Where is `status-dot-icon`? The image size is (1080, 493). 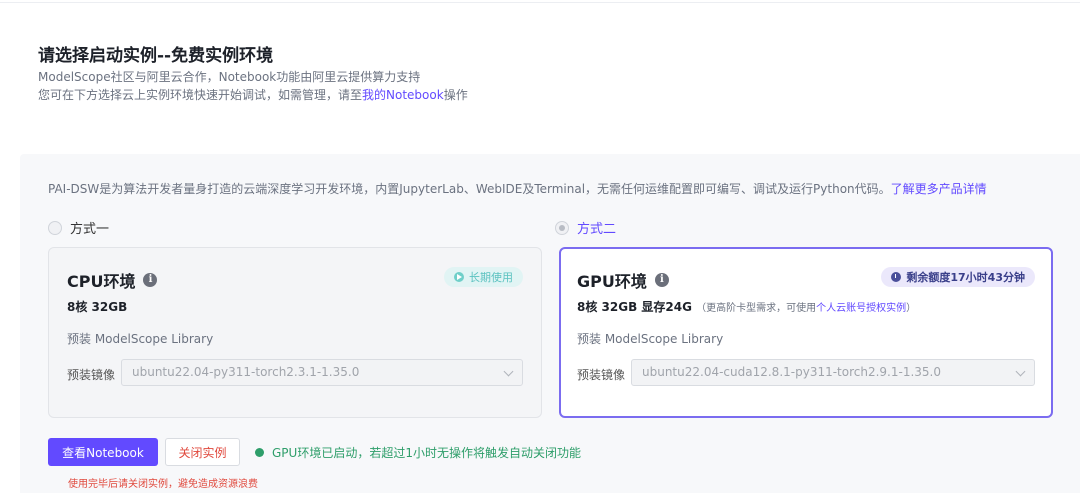 status-dot-icon is located at coordinates (259, 452).